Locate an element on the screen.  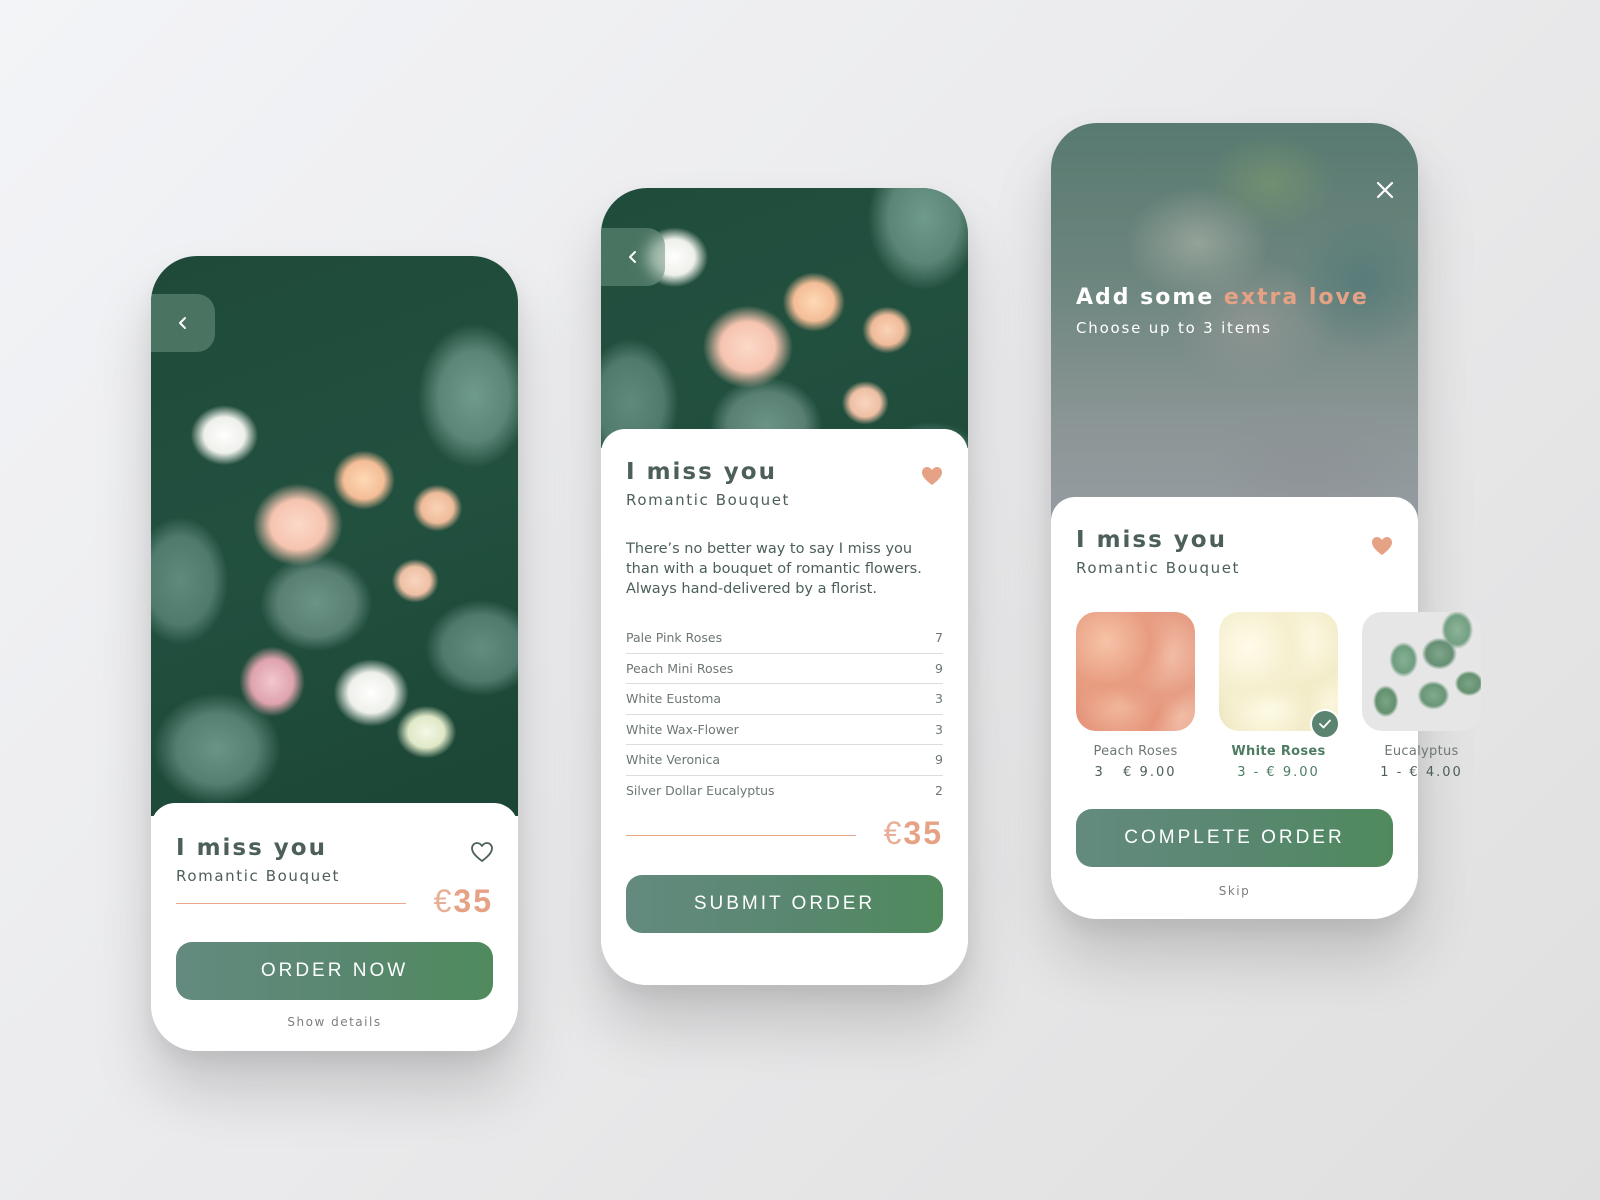
check-icon is located at coordinates (1325, 724).